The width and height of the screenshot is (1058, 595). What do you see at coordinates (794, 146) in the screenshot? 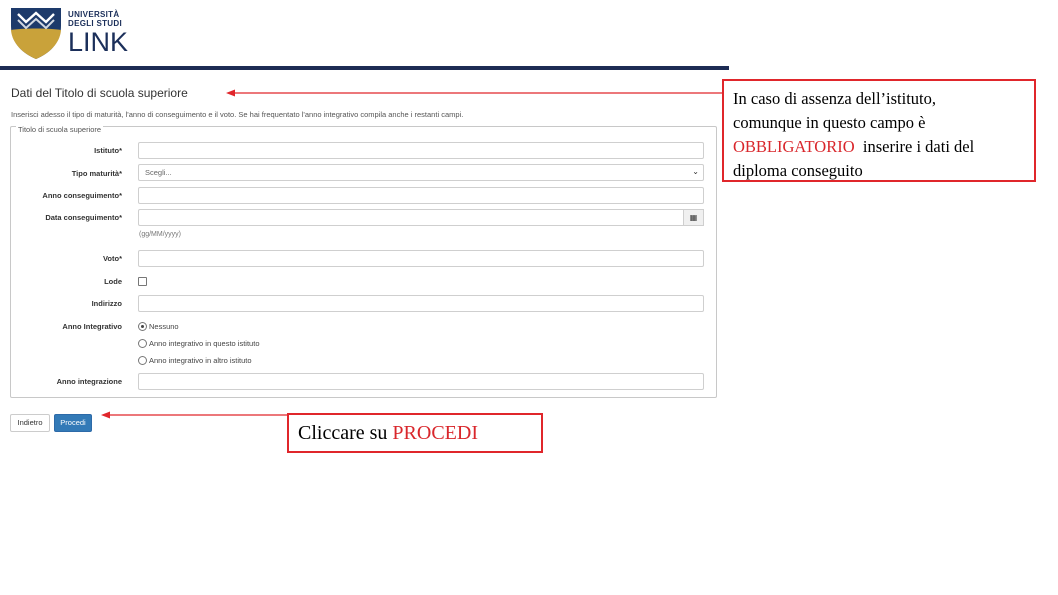
I see `callout-obbligatorio: OBBLIGATORIO` at bounding box center [794, 146].